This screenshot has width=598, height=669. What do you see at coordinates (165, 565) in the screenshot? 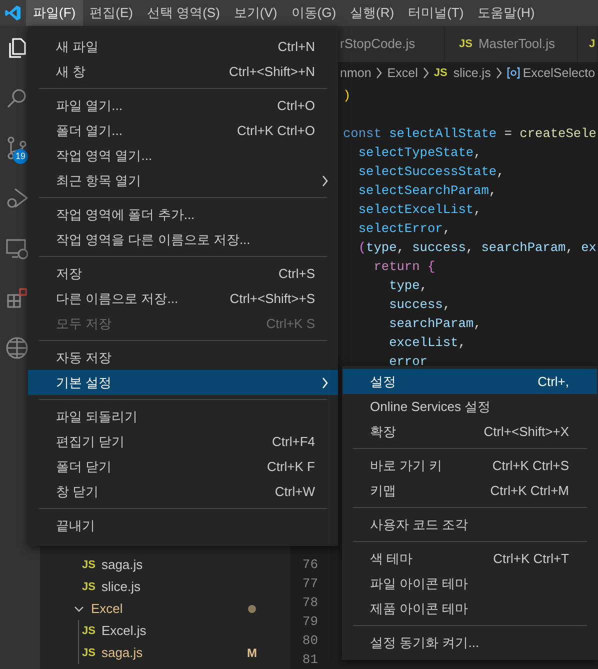
I see `file-item: JS saga.js` at bounding box center [165, 565].